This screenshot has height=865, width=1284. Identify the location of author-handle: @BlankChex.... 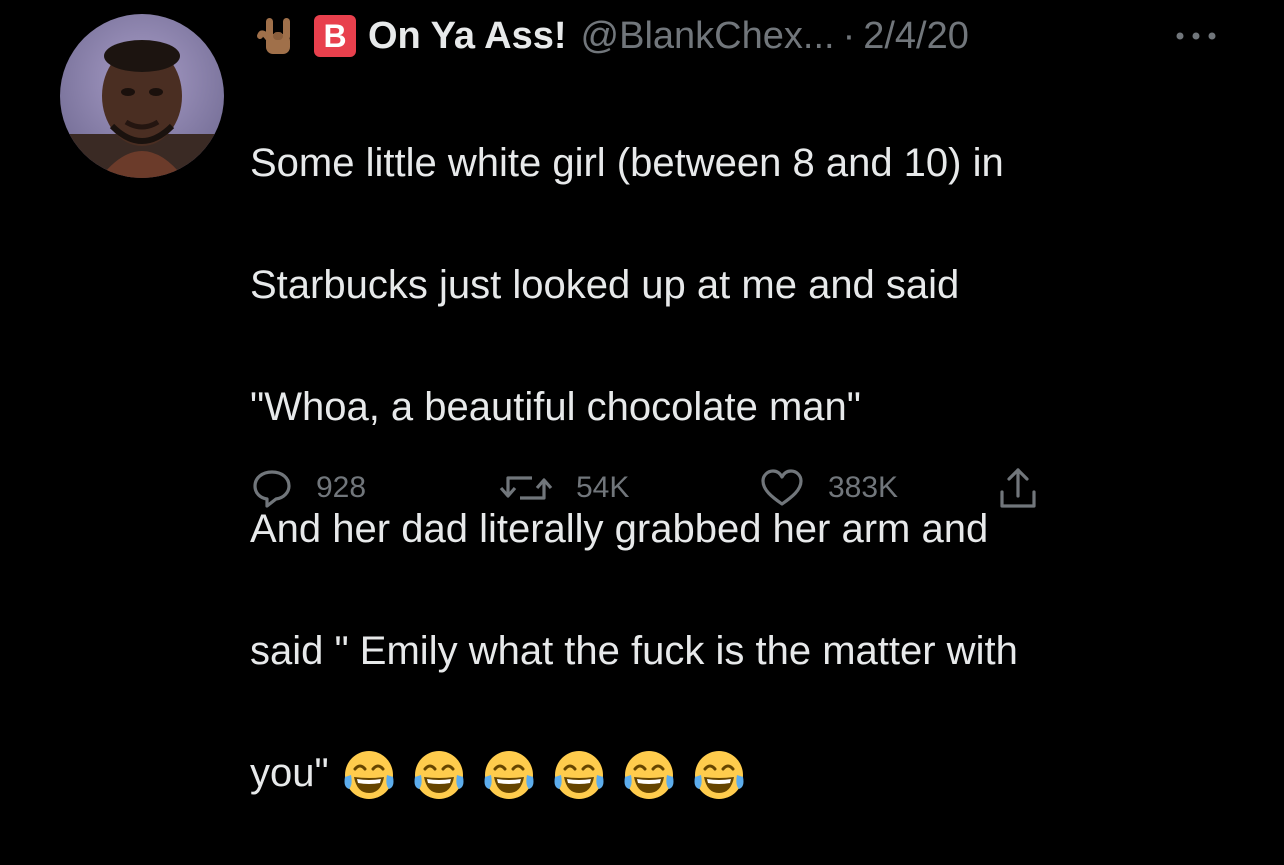
(708, 36).